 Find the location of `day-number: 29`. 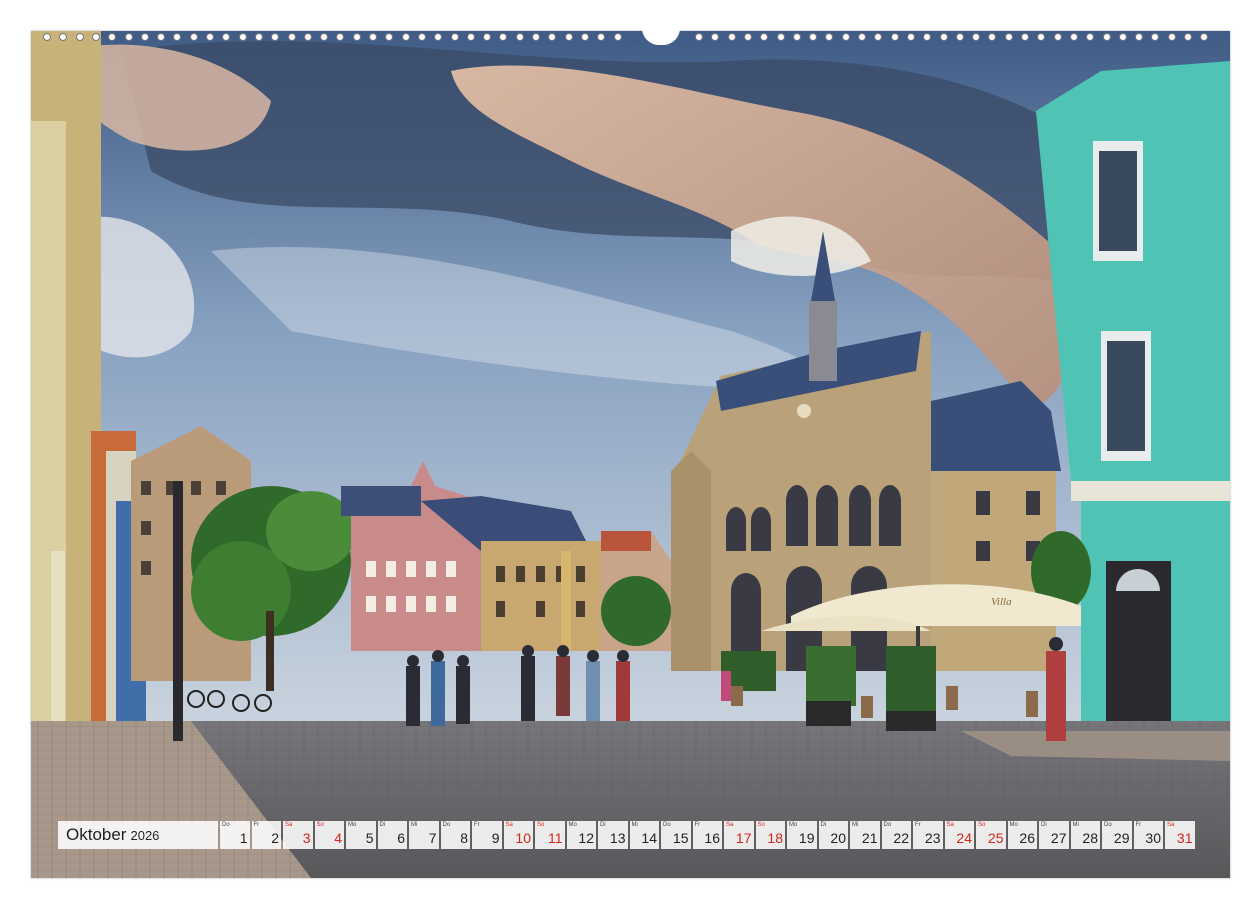

day-number: 29 is located at coordinates (1121, 838).